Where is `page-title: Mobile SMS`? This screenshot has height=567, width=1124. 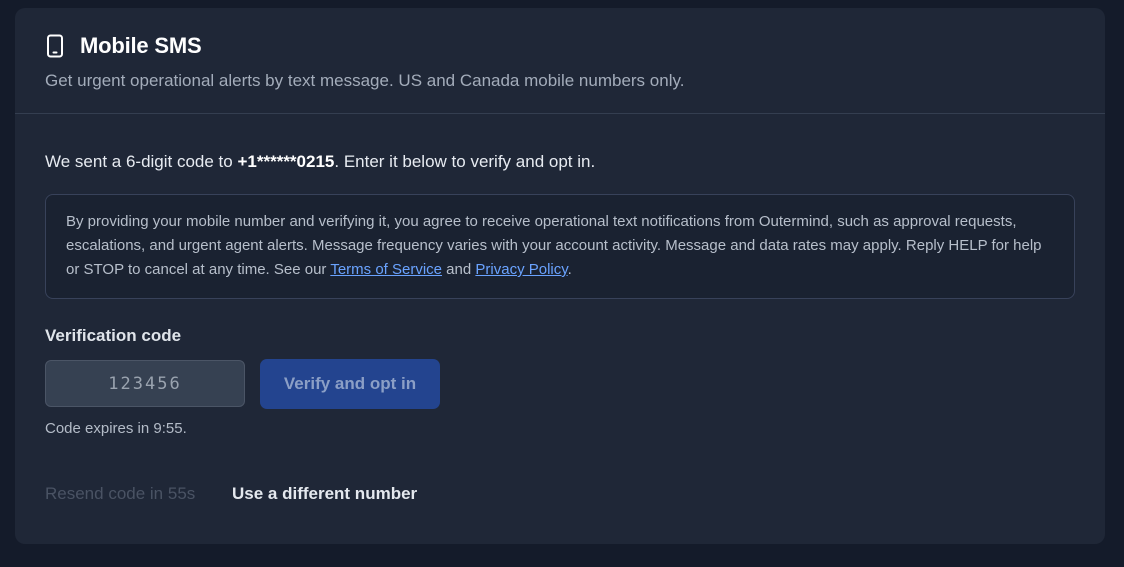 page-title: Mobile SMS is located at coordinates (141, 45).